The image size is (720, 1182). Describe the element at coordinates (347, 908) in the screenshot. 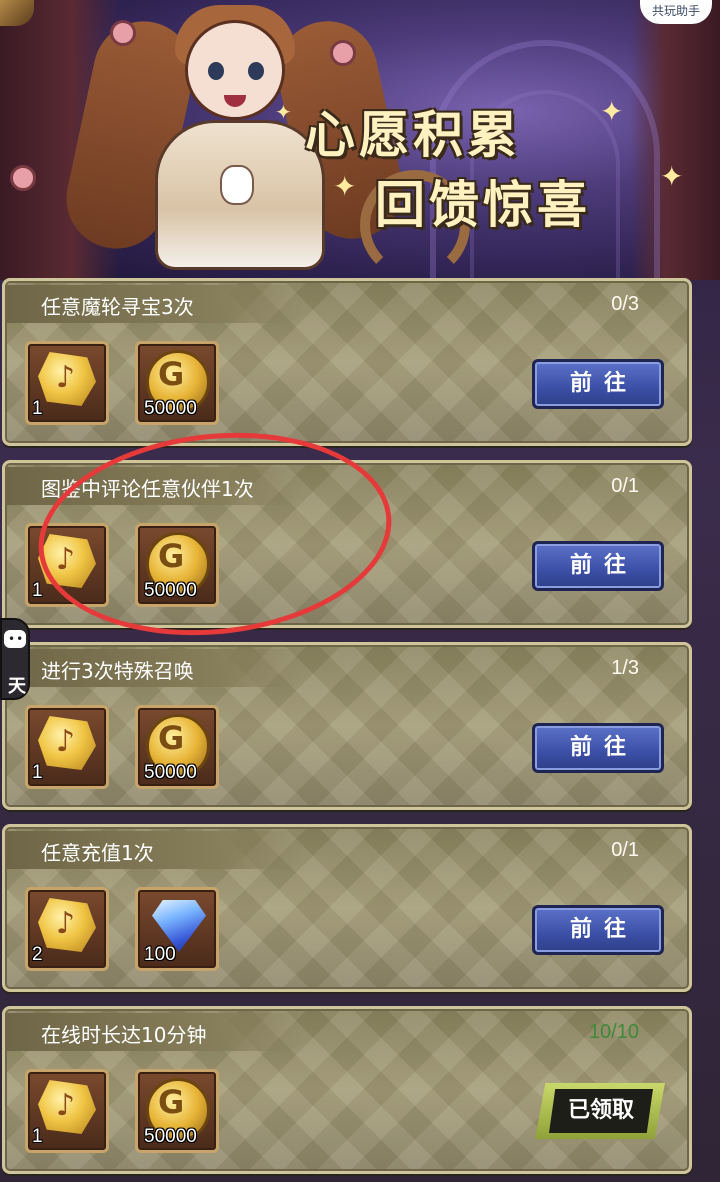

I see `task-card: 任意充值1次 0/1 ♪ 2 100 前往` at that location.